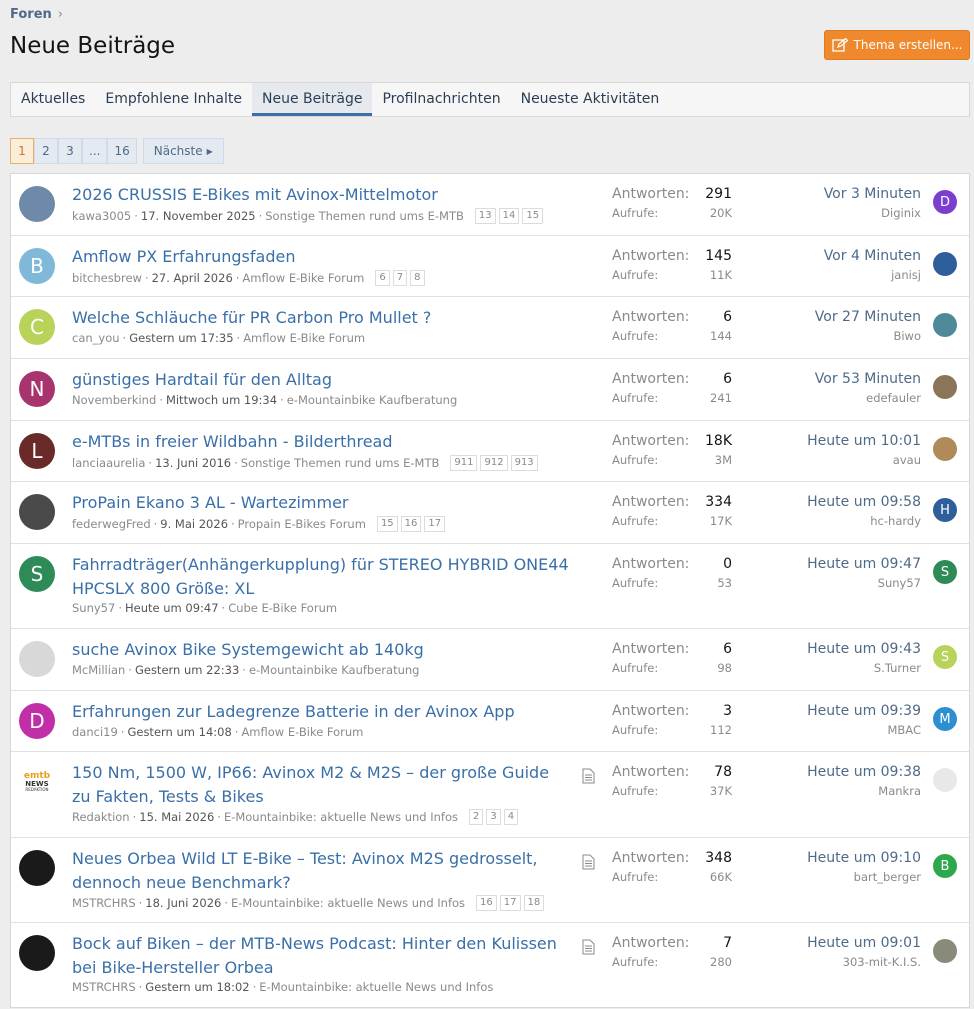  What do you see at coordinates (37, 574) in the screenshot?
I see `author-avatar: S` at bounding box center [37, 574].